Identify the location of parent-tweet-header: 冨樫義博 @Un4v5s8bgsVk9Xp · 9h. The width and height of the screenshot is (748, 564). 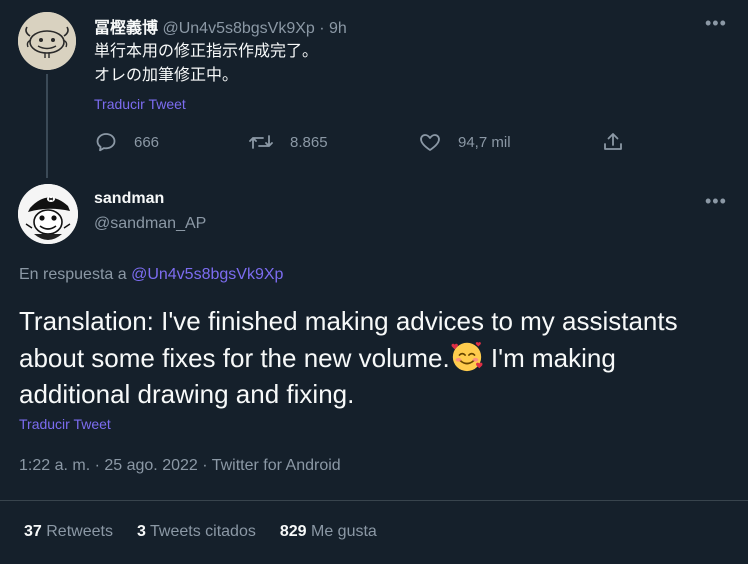
(220, 26).